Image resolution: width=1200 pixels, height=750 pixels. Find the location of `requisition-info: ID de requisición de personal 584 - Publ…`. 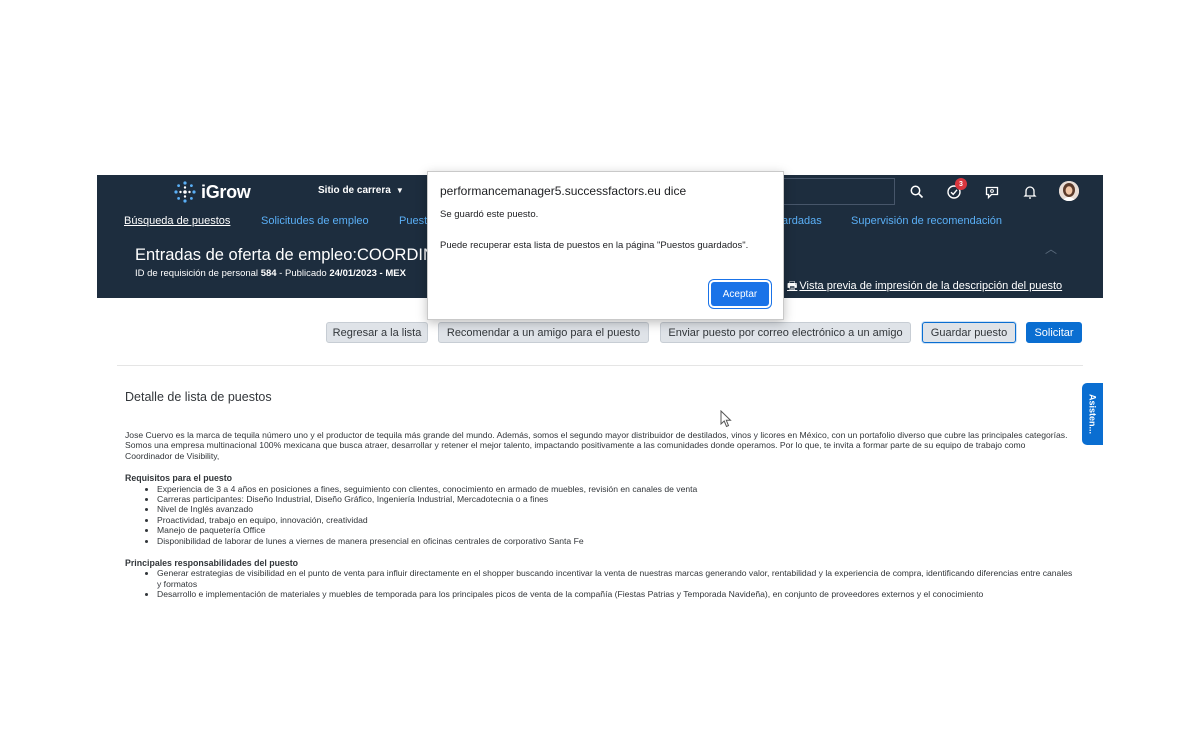

requisition-info: ID de requisición de personal 584 - Publ… is located at coordinates (270, 273).